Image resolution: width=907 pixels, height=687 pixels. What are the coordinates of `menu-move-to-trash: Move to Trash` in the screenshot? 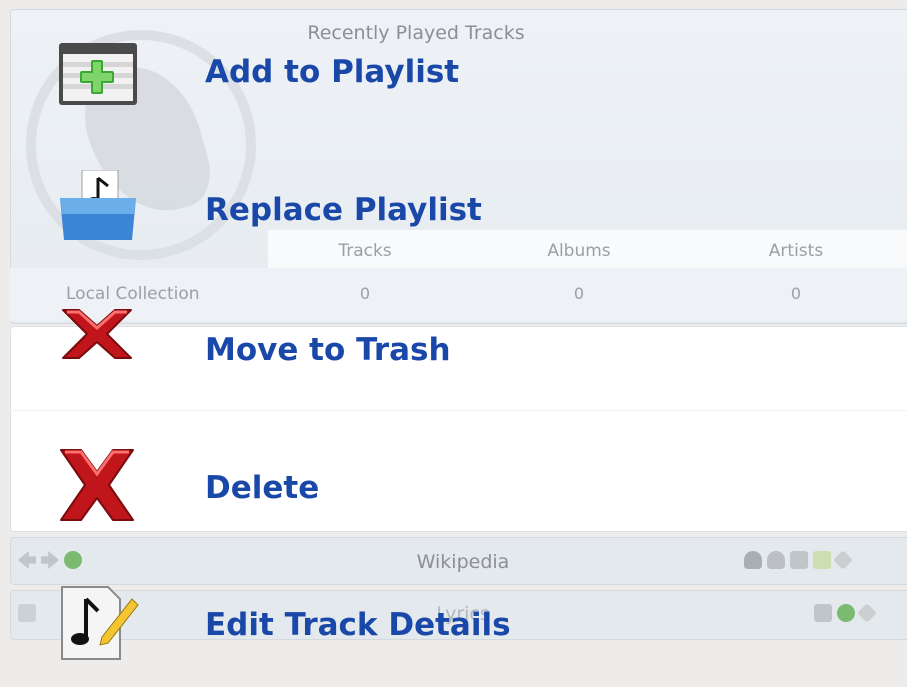 It's located at (328, 350).